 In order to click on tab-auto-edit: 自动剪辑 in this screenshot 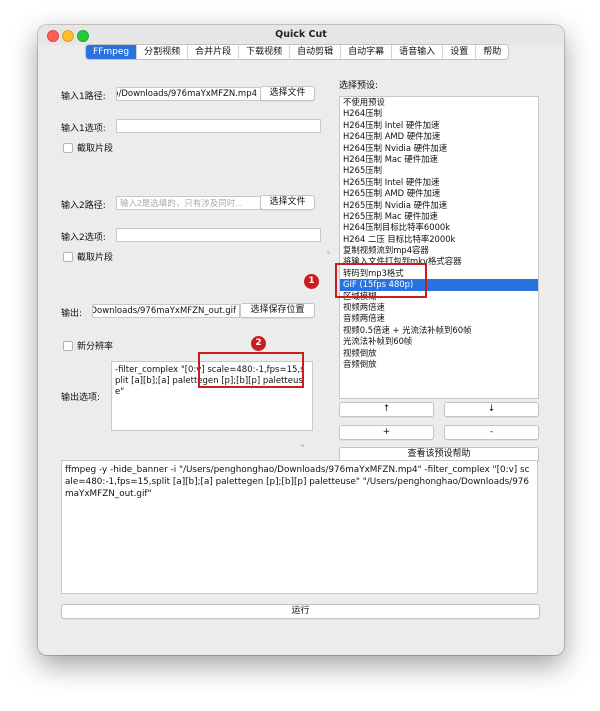, I will do `click(316, 52)`.